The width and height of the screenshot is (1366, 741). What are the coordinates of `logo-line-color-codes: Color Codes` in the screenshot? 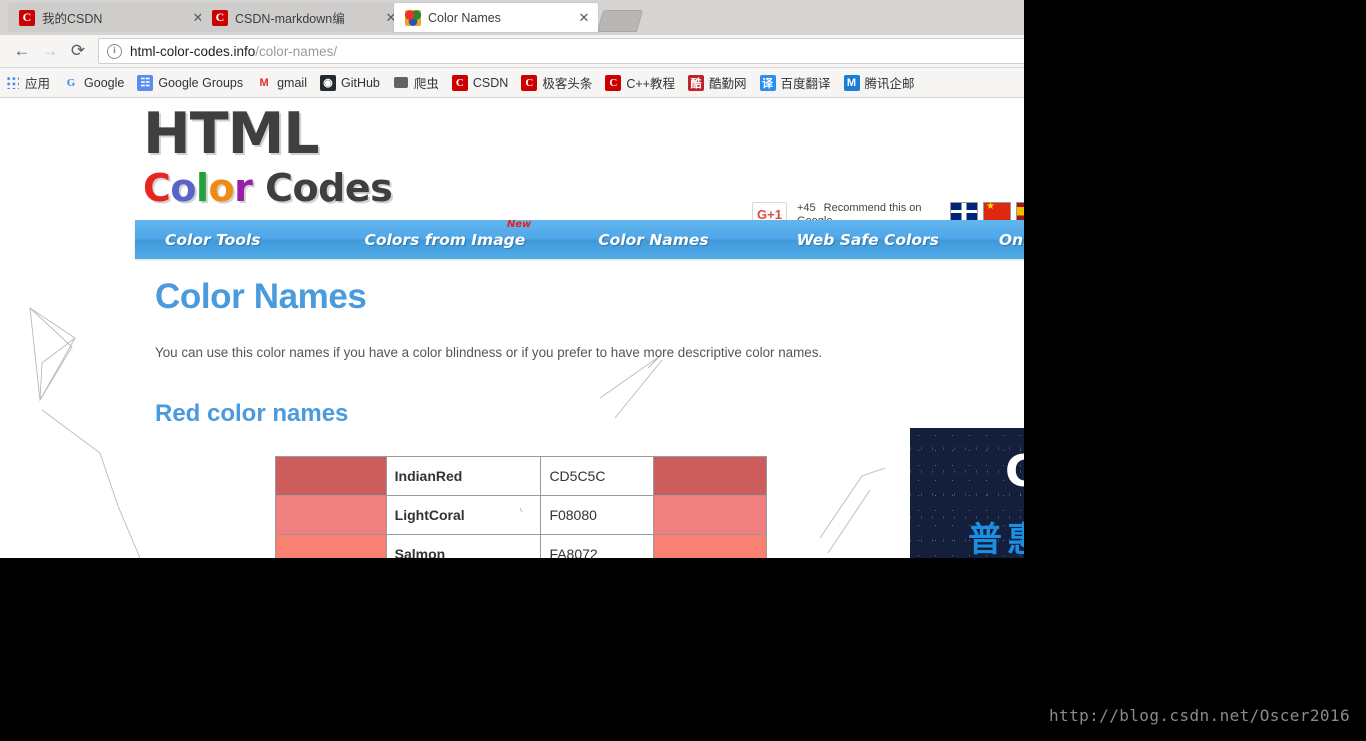 It's located at (268, 188).